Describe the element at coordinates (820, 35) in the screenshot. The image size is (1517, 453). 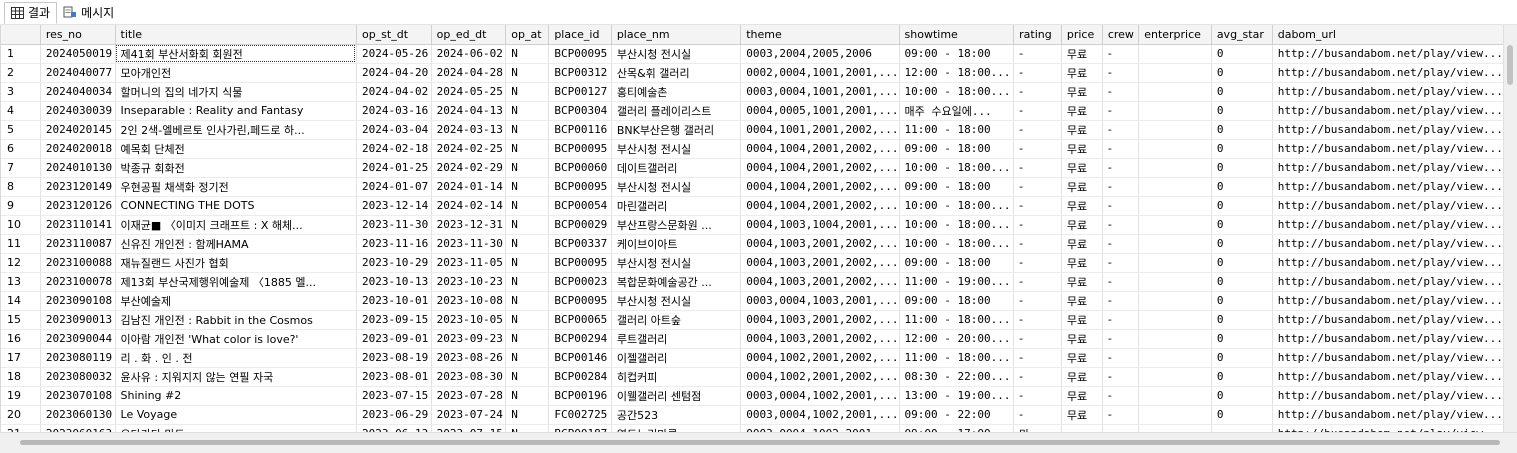
I see `column-header-theme: theme` at that location.